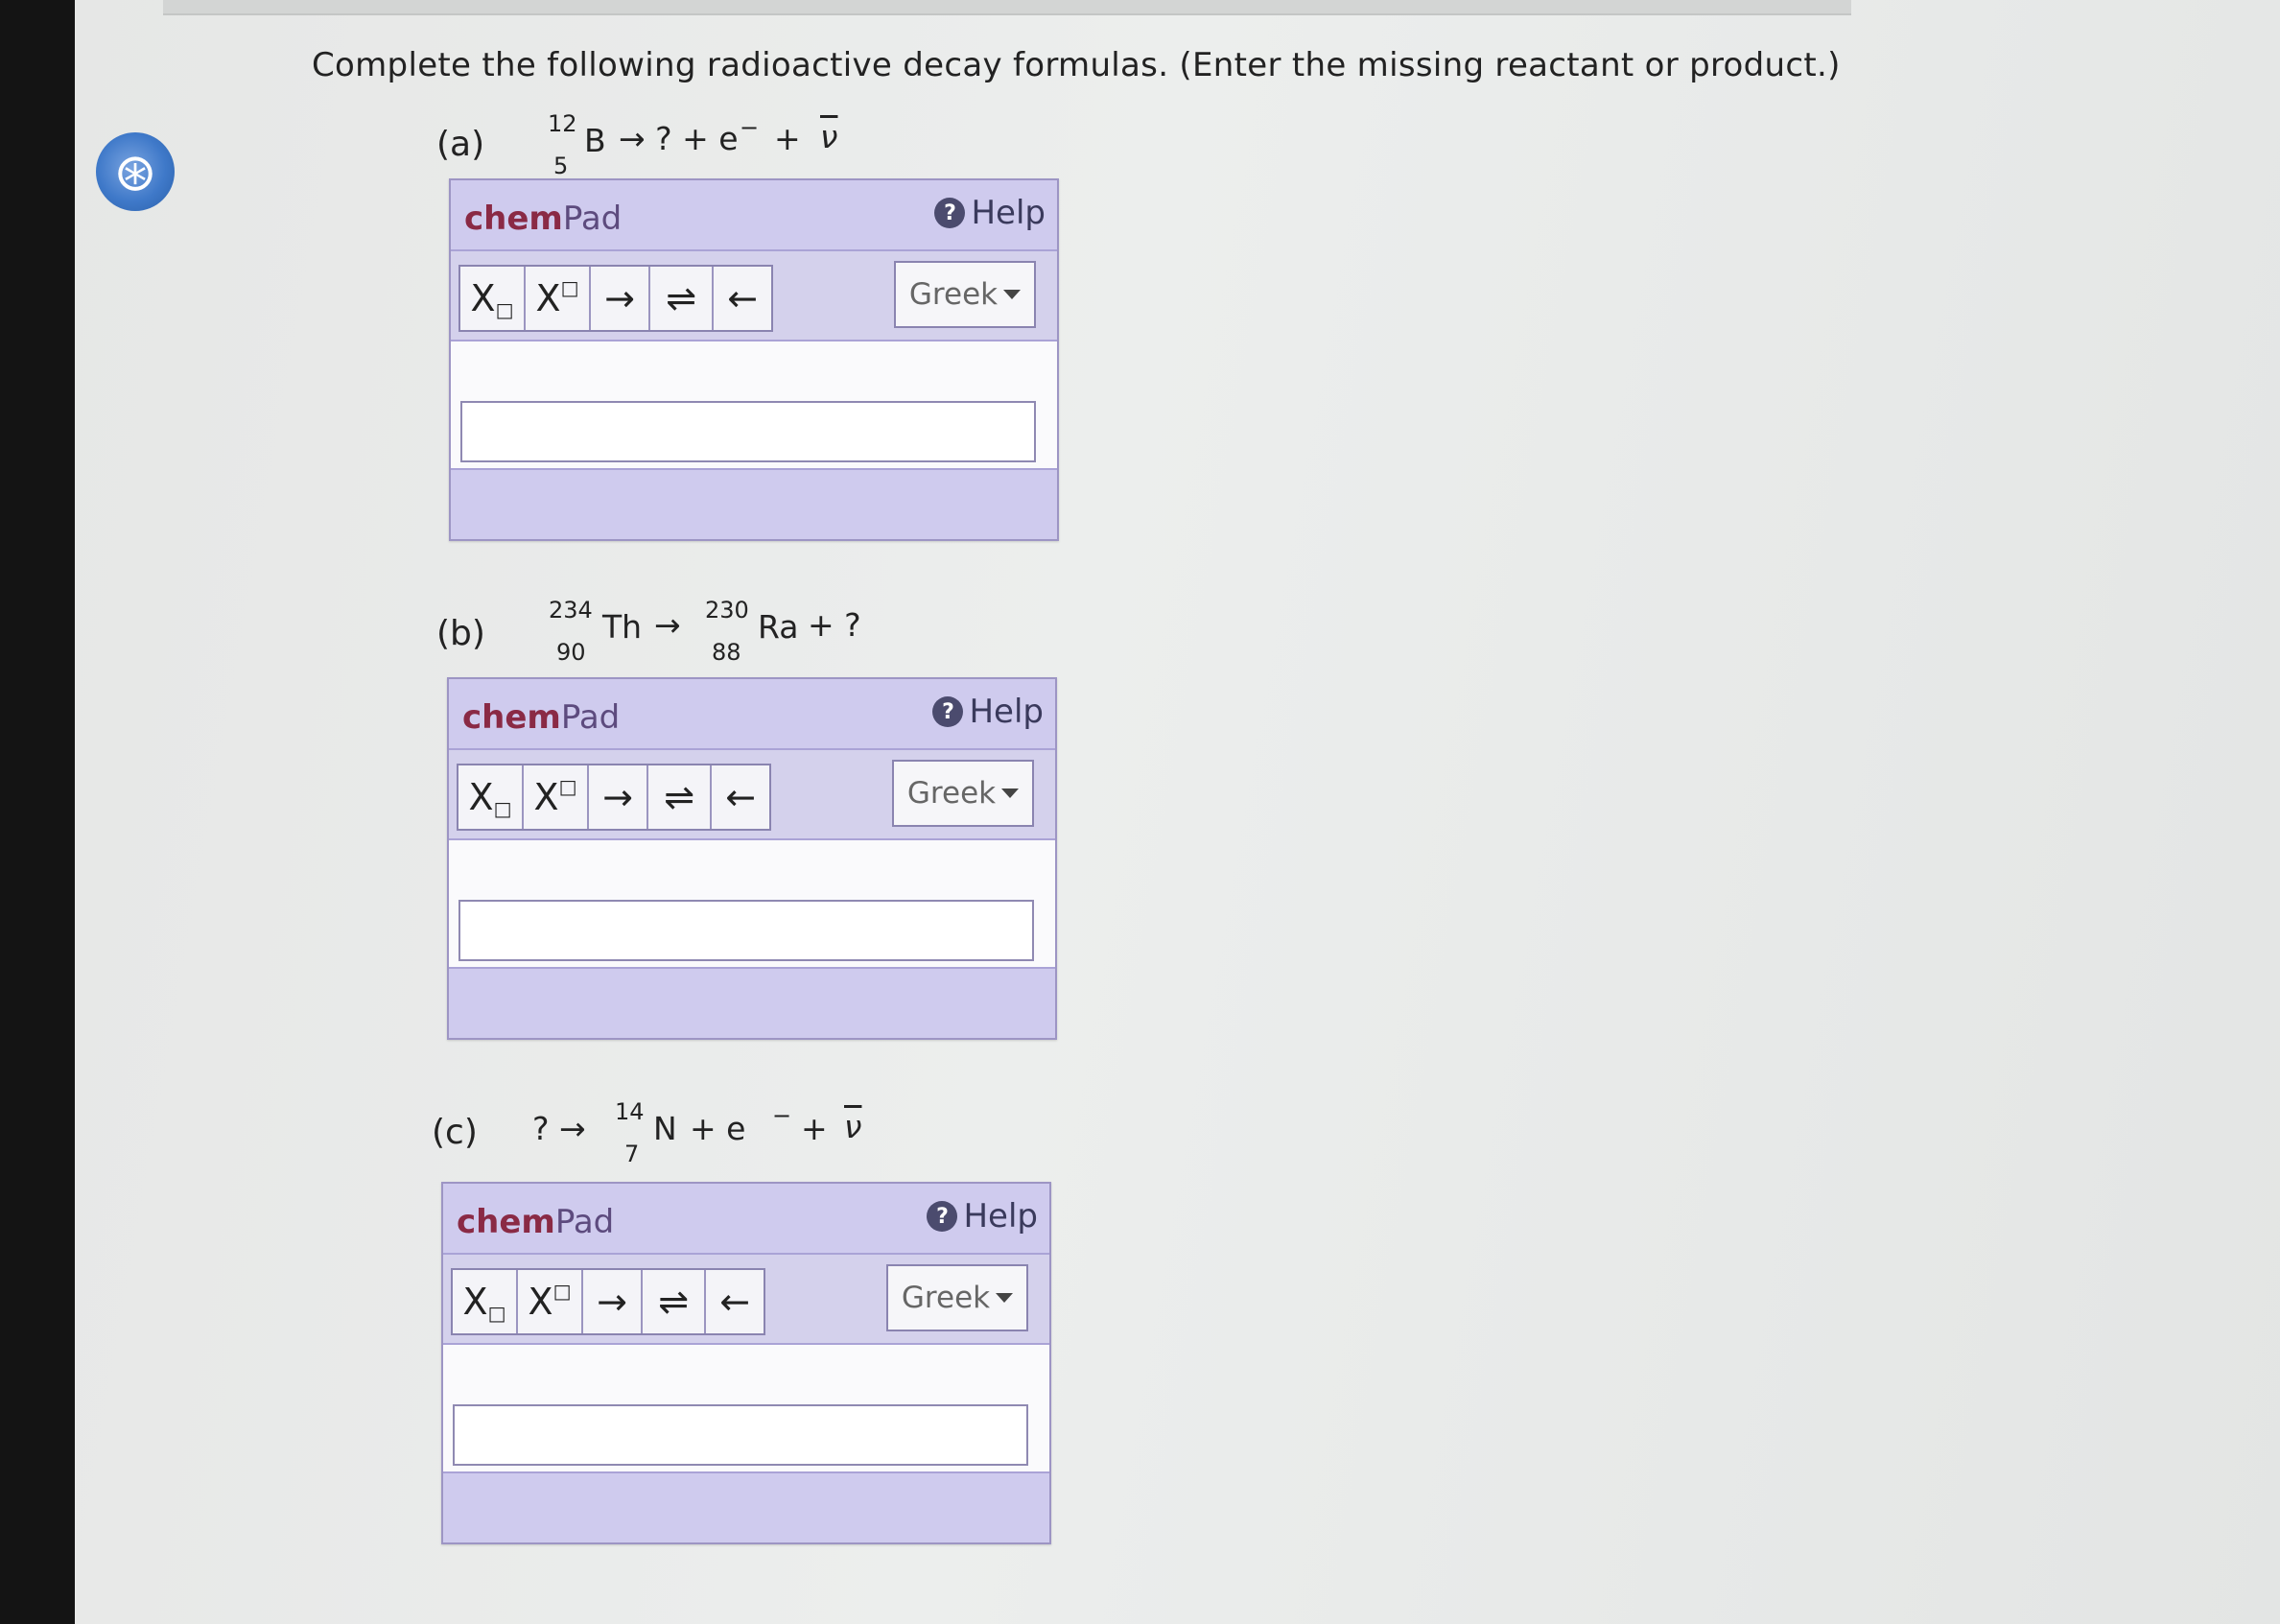  I want to click on element-symbol-1: Th, so click(622, 627).